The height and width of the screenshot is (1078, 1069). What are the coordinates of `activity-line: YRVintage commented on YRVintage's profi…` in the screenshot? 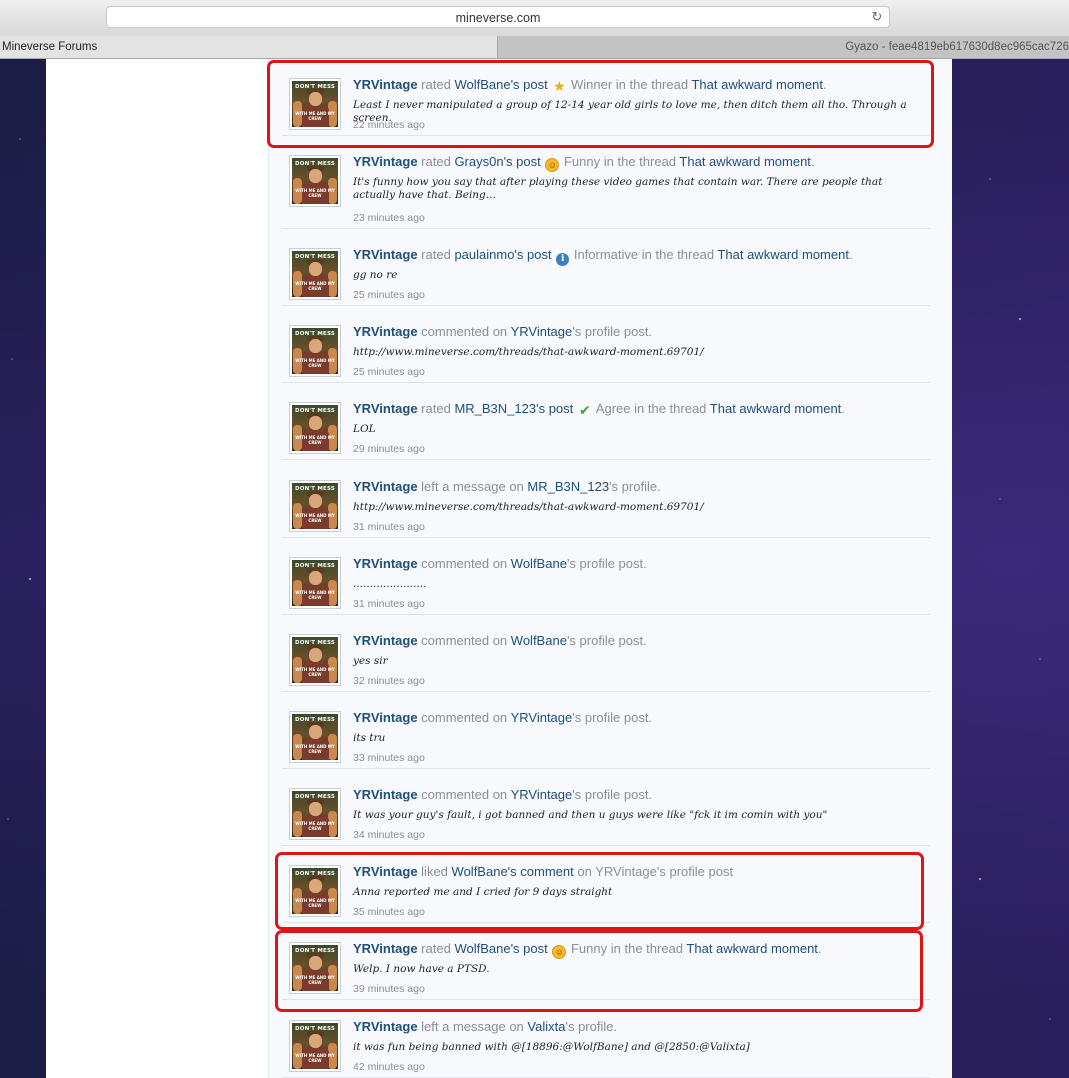 It's located at (640, 331).